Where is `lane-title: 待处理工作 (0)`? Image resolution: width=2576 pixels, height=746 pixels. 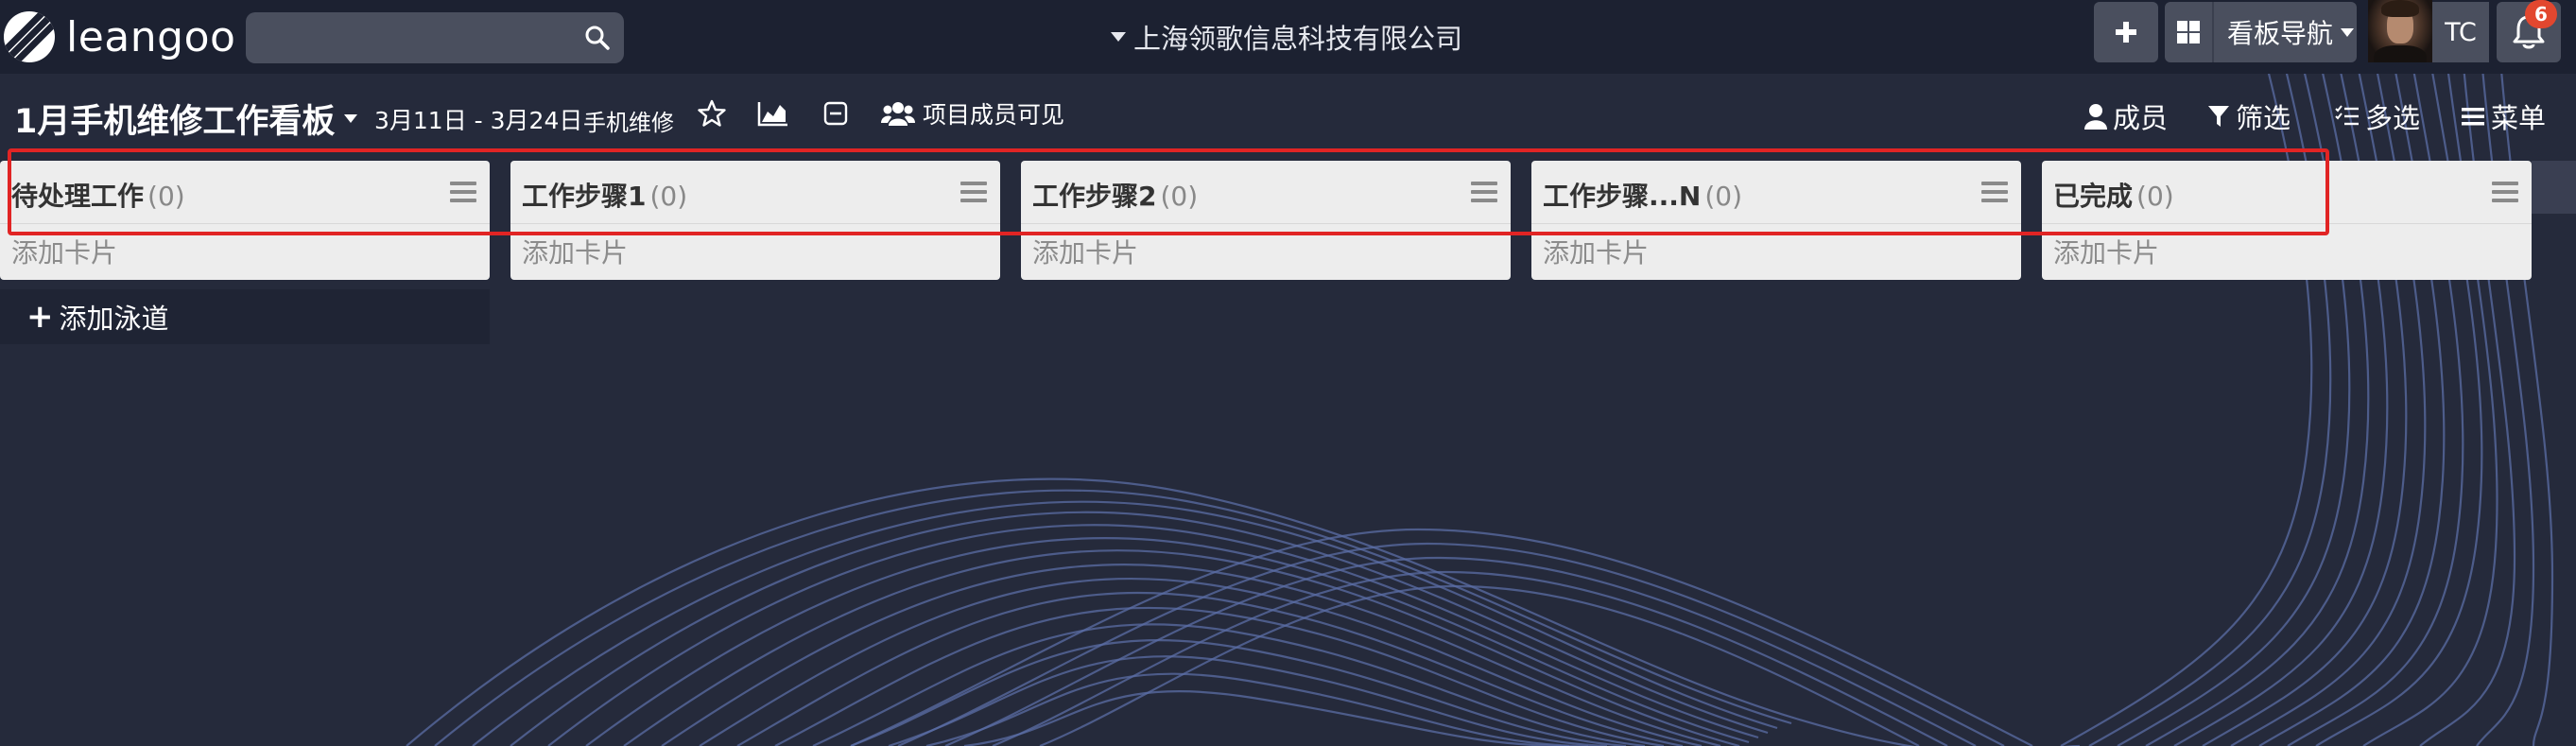
lane-title: 待处理工作 (0) is located at coordinates (98, 196).